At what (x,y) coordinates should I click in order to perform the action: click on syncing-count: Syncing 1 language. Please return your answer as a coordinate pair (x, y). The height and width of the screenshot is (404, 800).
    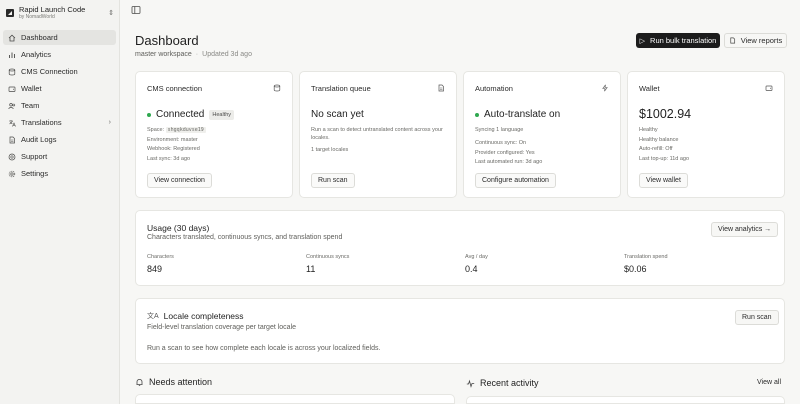
    Looking at the image, I should click on (499, 130).